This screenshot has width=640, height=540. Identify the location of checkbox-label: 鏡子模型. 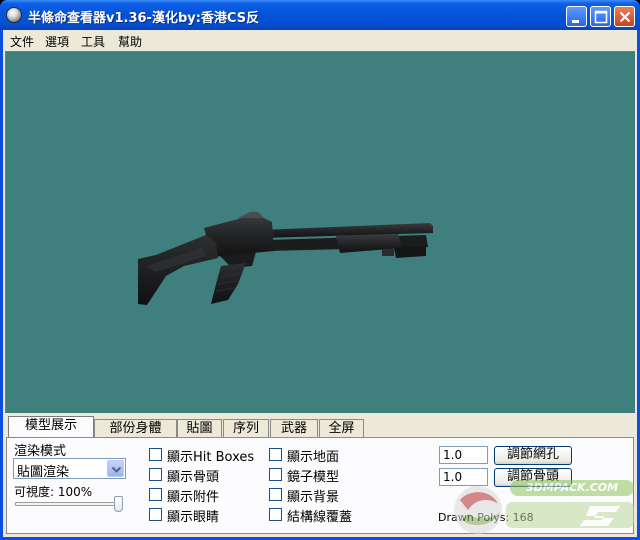
(313, 477).